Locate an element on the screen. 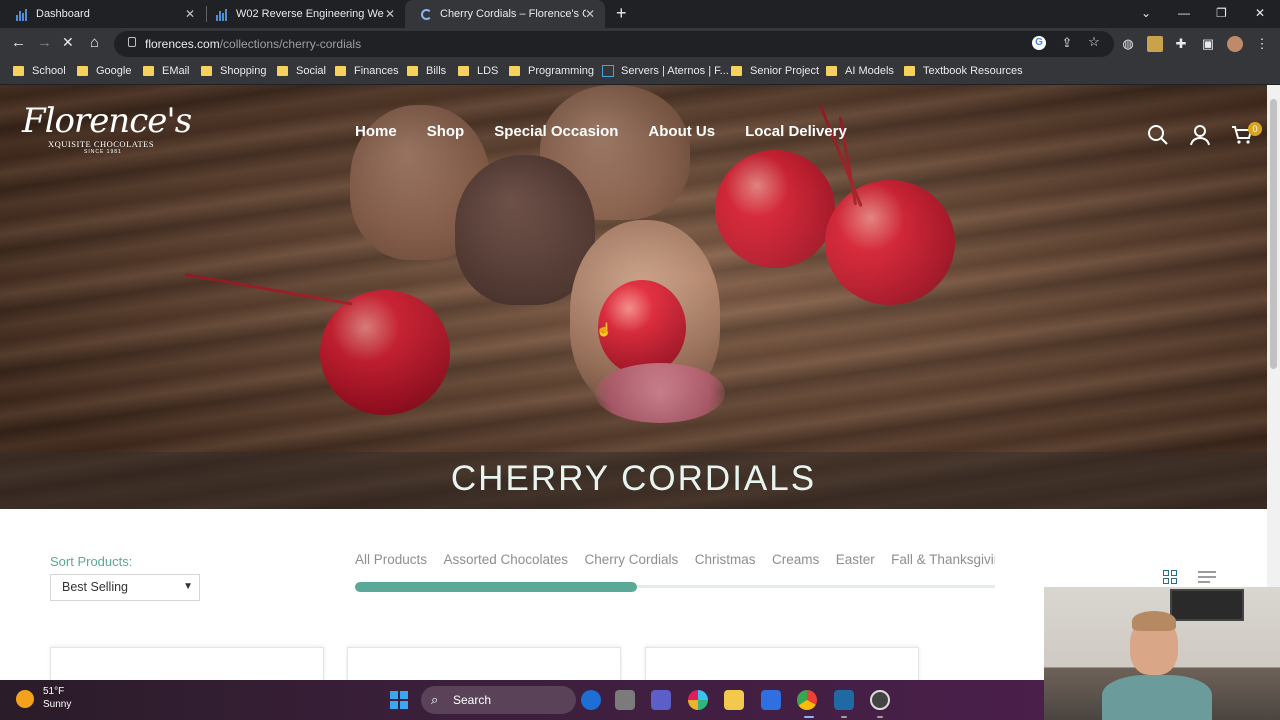 This screenshot has width=1280, height=720. bookmark-senior-project: Senior Project is located at coordinates (775, 71).